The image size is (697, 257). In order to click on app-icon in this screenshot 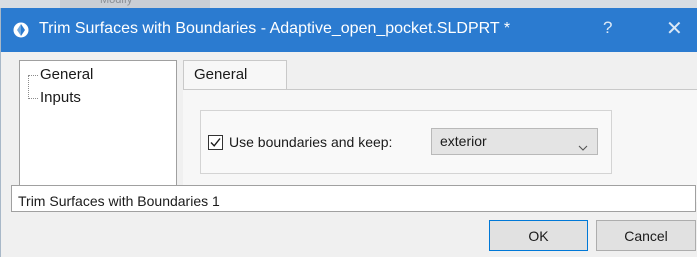, I will do `click(21, 30)`.